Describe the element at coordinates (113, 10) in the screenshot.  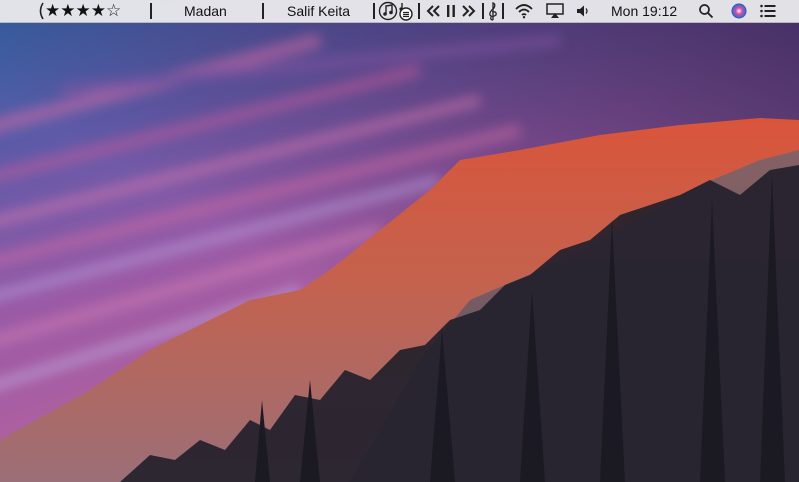
I see `rating-star-5: ☆` at that location.